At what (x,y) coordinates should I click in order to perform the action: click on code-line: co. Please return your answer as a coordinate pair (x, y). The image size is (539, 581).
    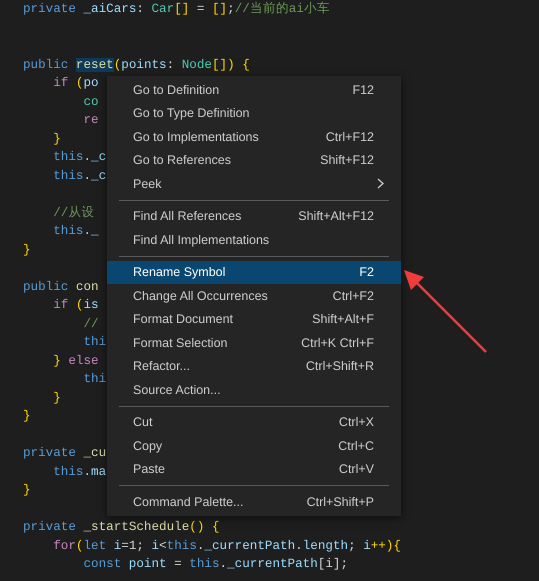
    Looking at the image, I should click on (90, 102).